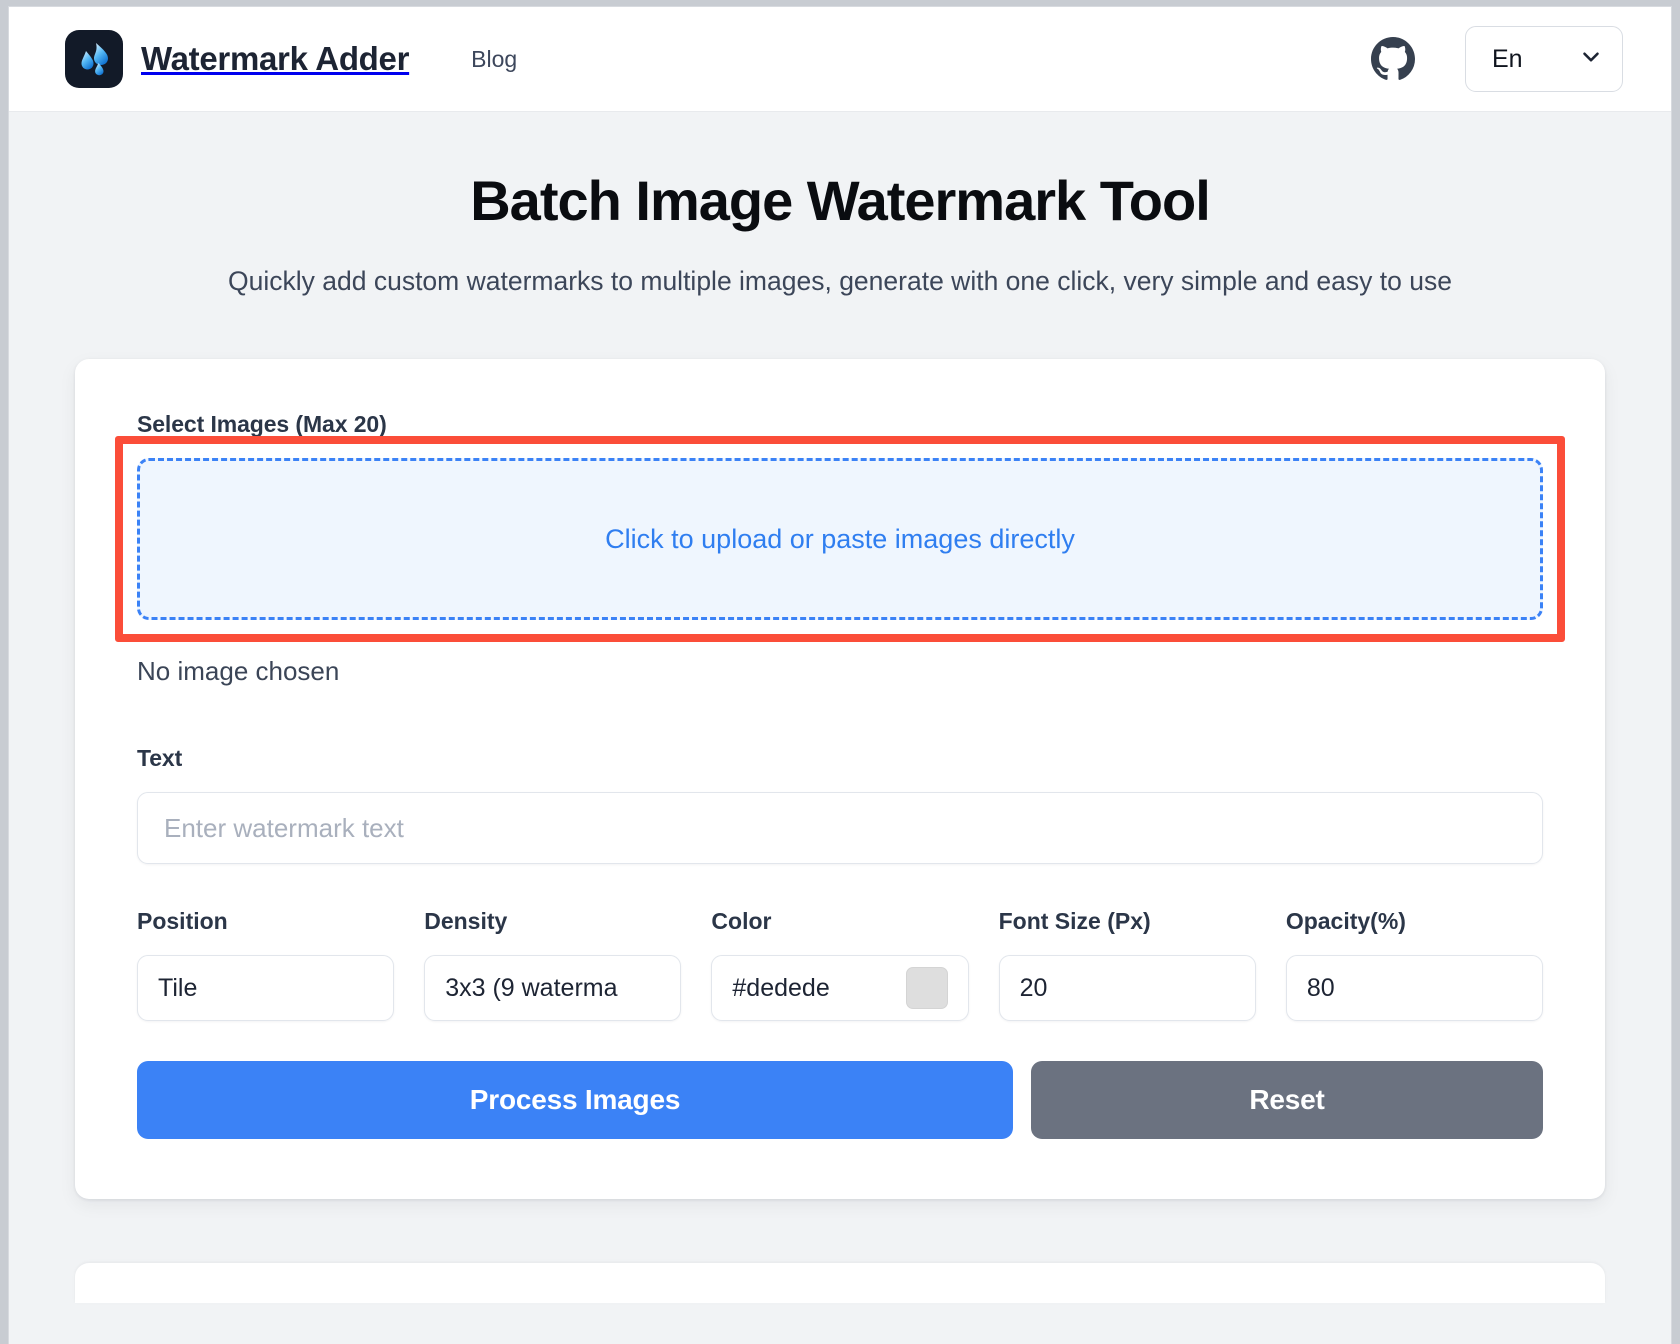  I want to click on process-images-button: Process Images, so click(575, 1100).